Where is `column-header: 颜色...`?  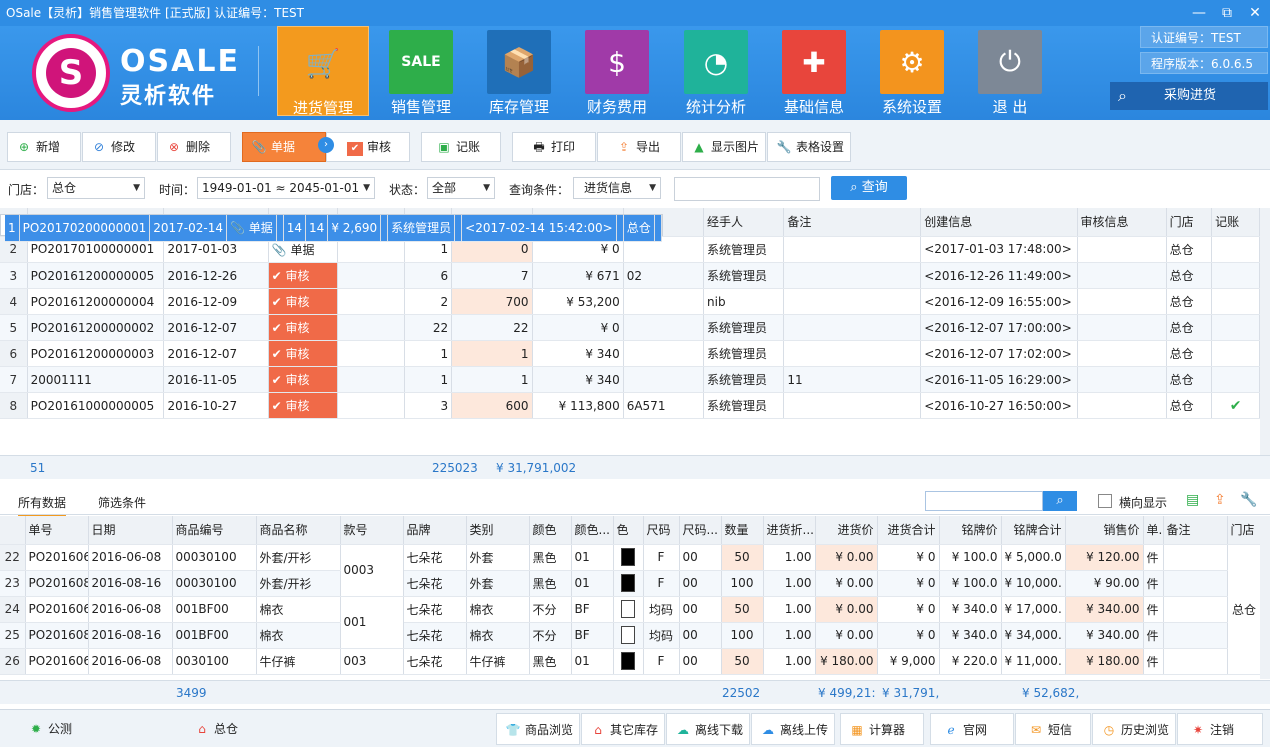 column-header: 颜色... is located at coordinates (592, 530).